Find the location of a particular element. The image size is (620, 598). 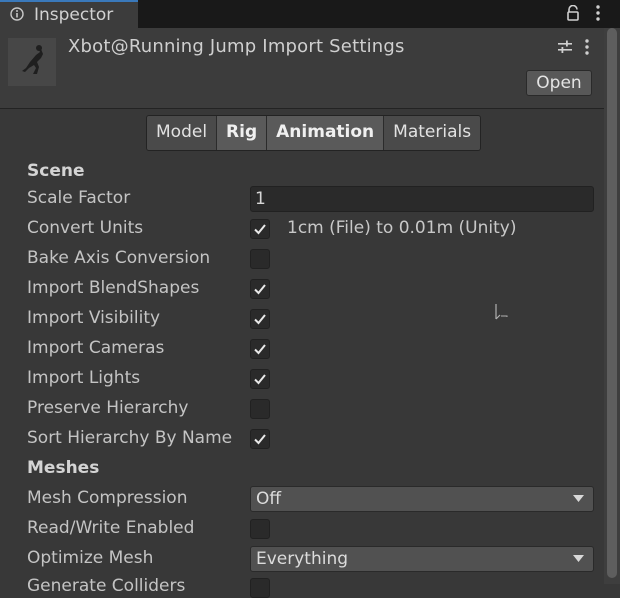

bake-axis-label: Bake Axis Conversion is located at coordinates (119, 258).